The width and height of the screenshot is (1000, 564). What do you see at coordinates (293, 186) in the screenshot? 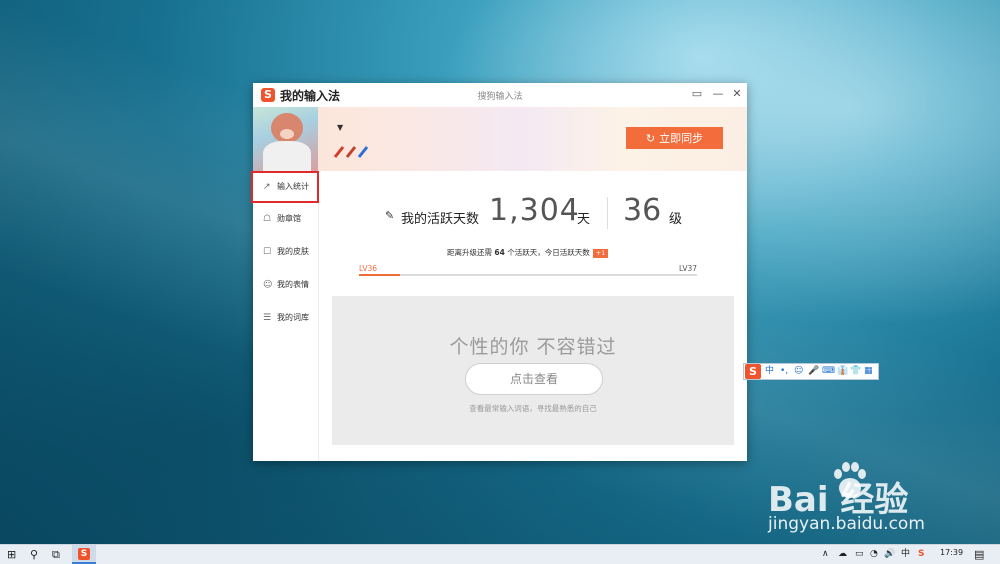
I see `sidebar-item-label: 输入统计` at bounding box center [293, 186].